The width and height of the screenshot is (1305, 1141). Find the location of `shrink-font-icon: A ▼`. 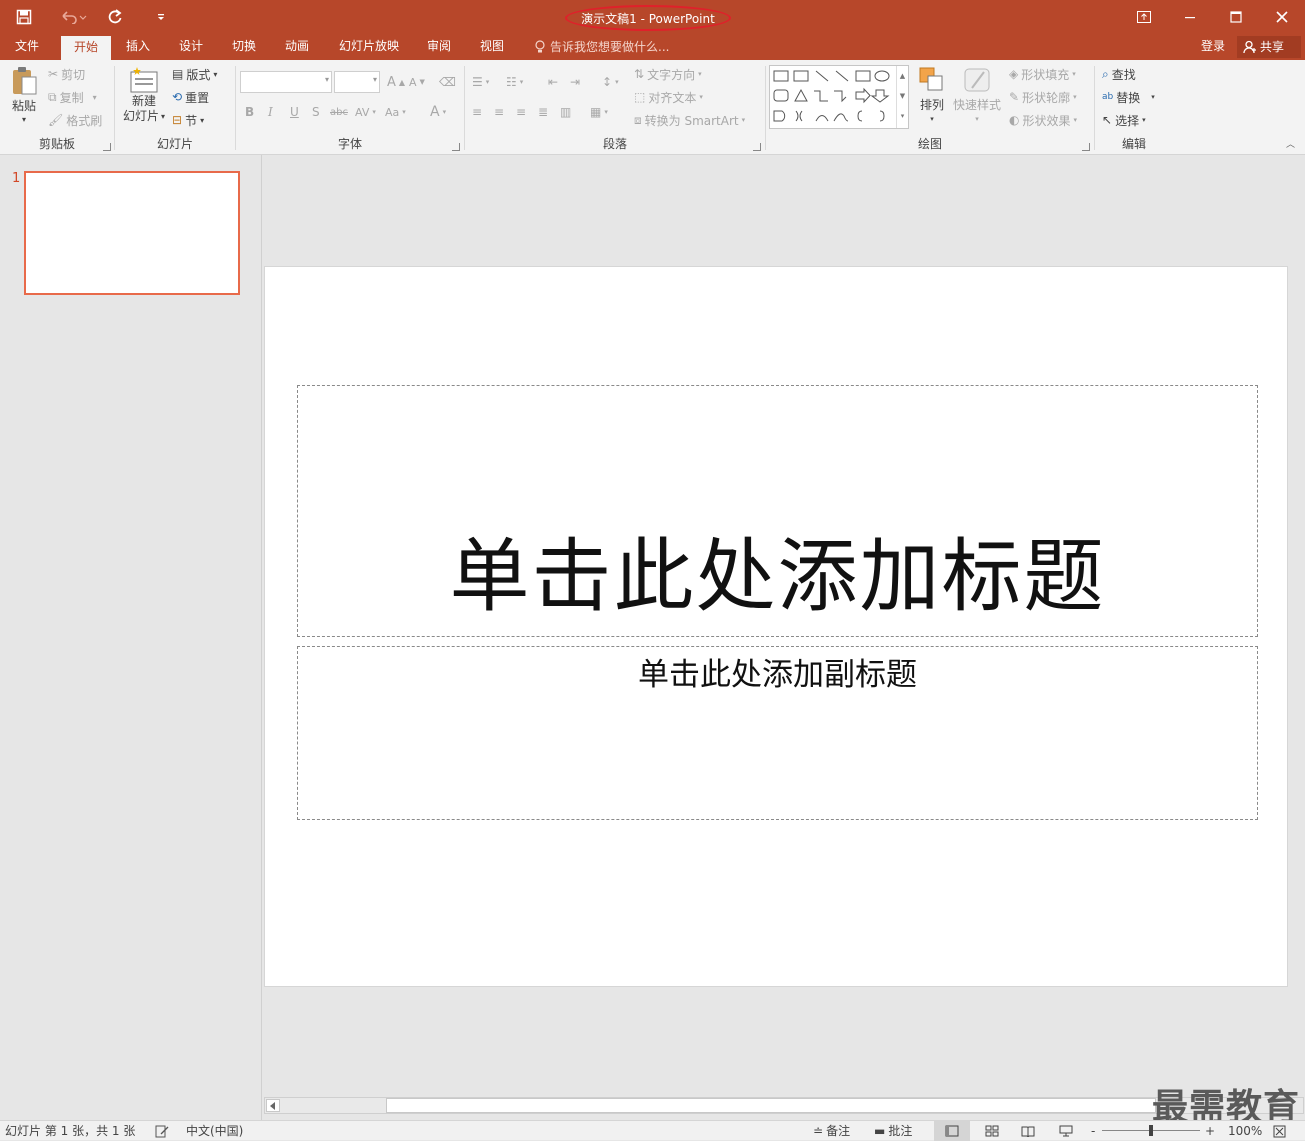

shrink-font-icon: A ▼ is located at coordinates (417, 82).